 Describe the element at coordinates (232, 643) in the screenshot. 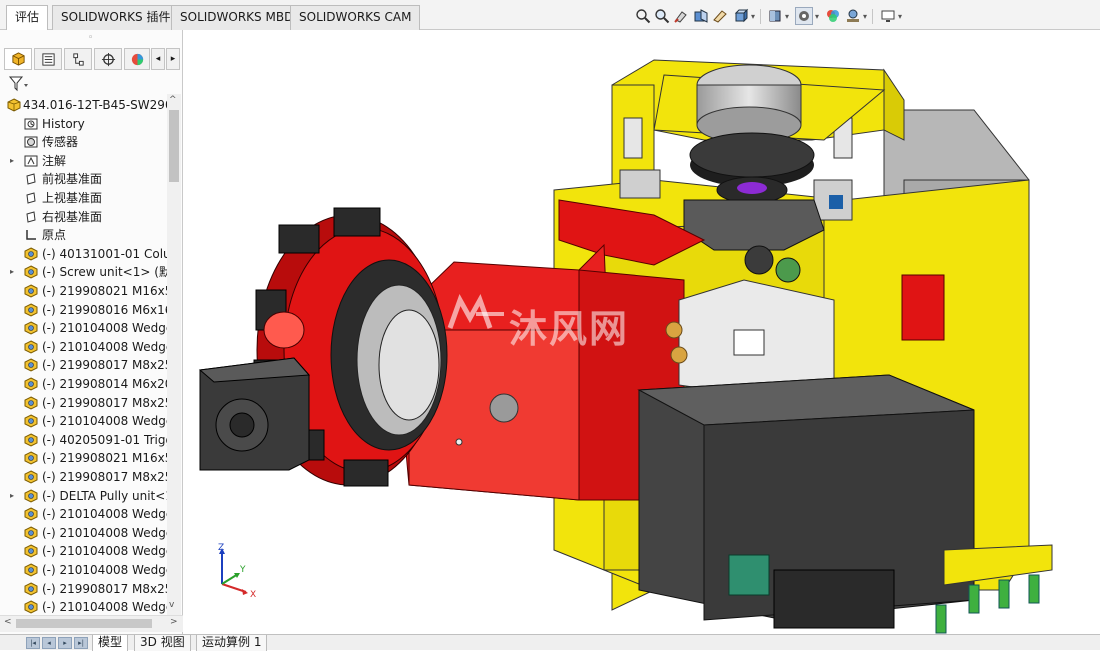

I see `tab-motion-study: 运动算例 1` at that location.